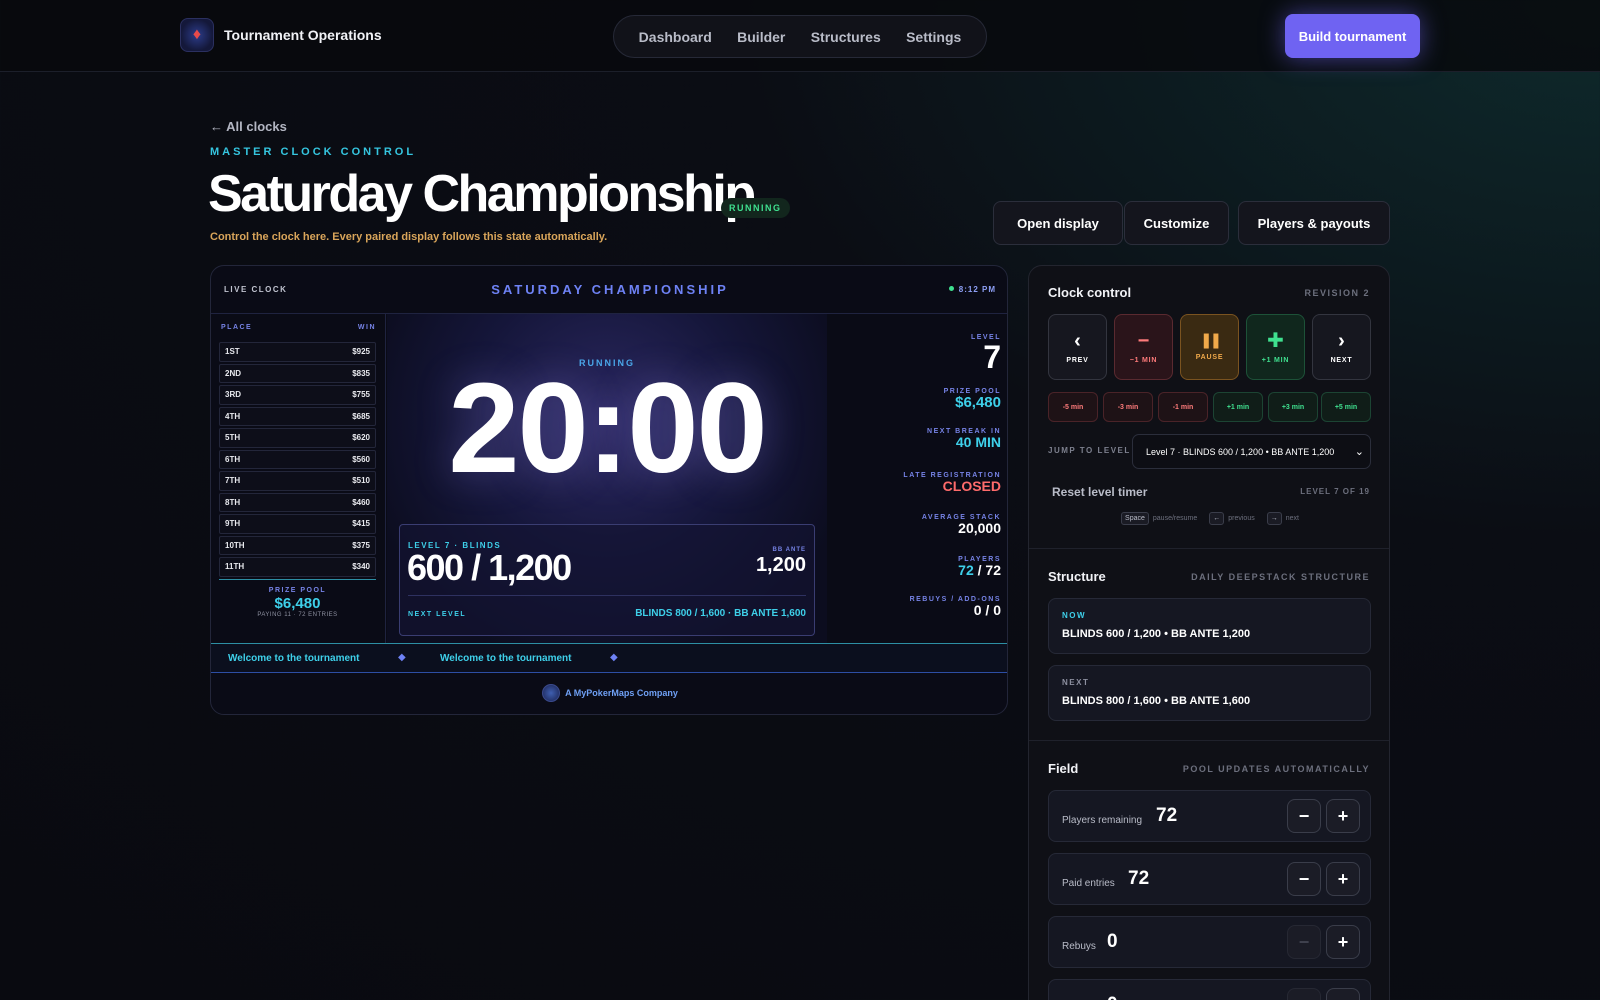  I want to click on payout-row: 4TH $685, so click(297, 416).